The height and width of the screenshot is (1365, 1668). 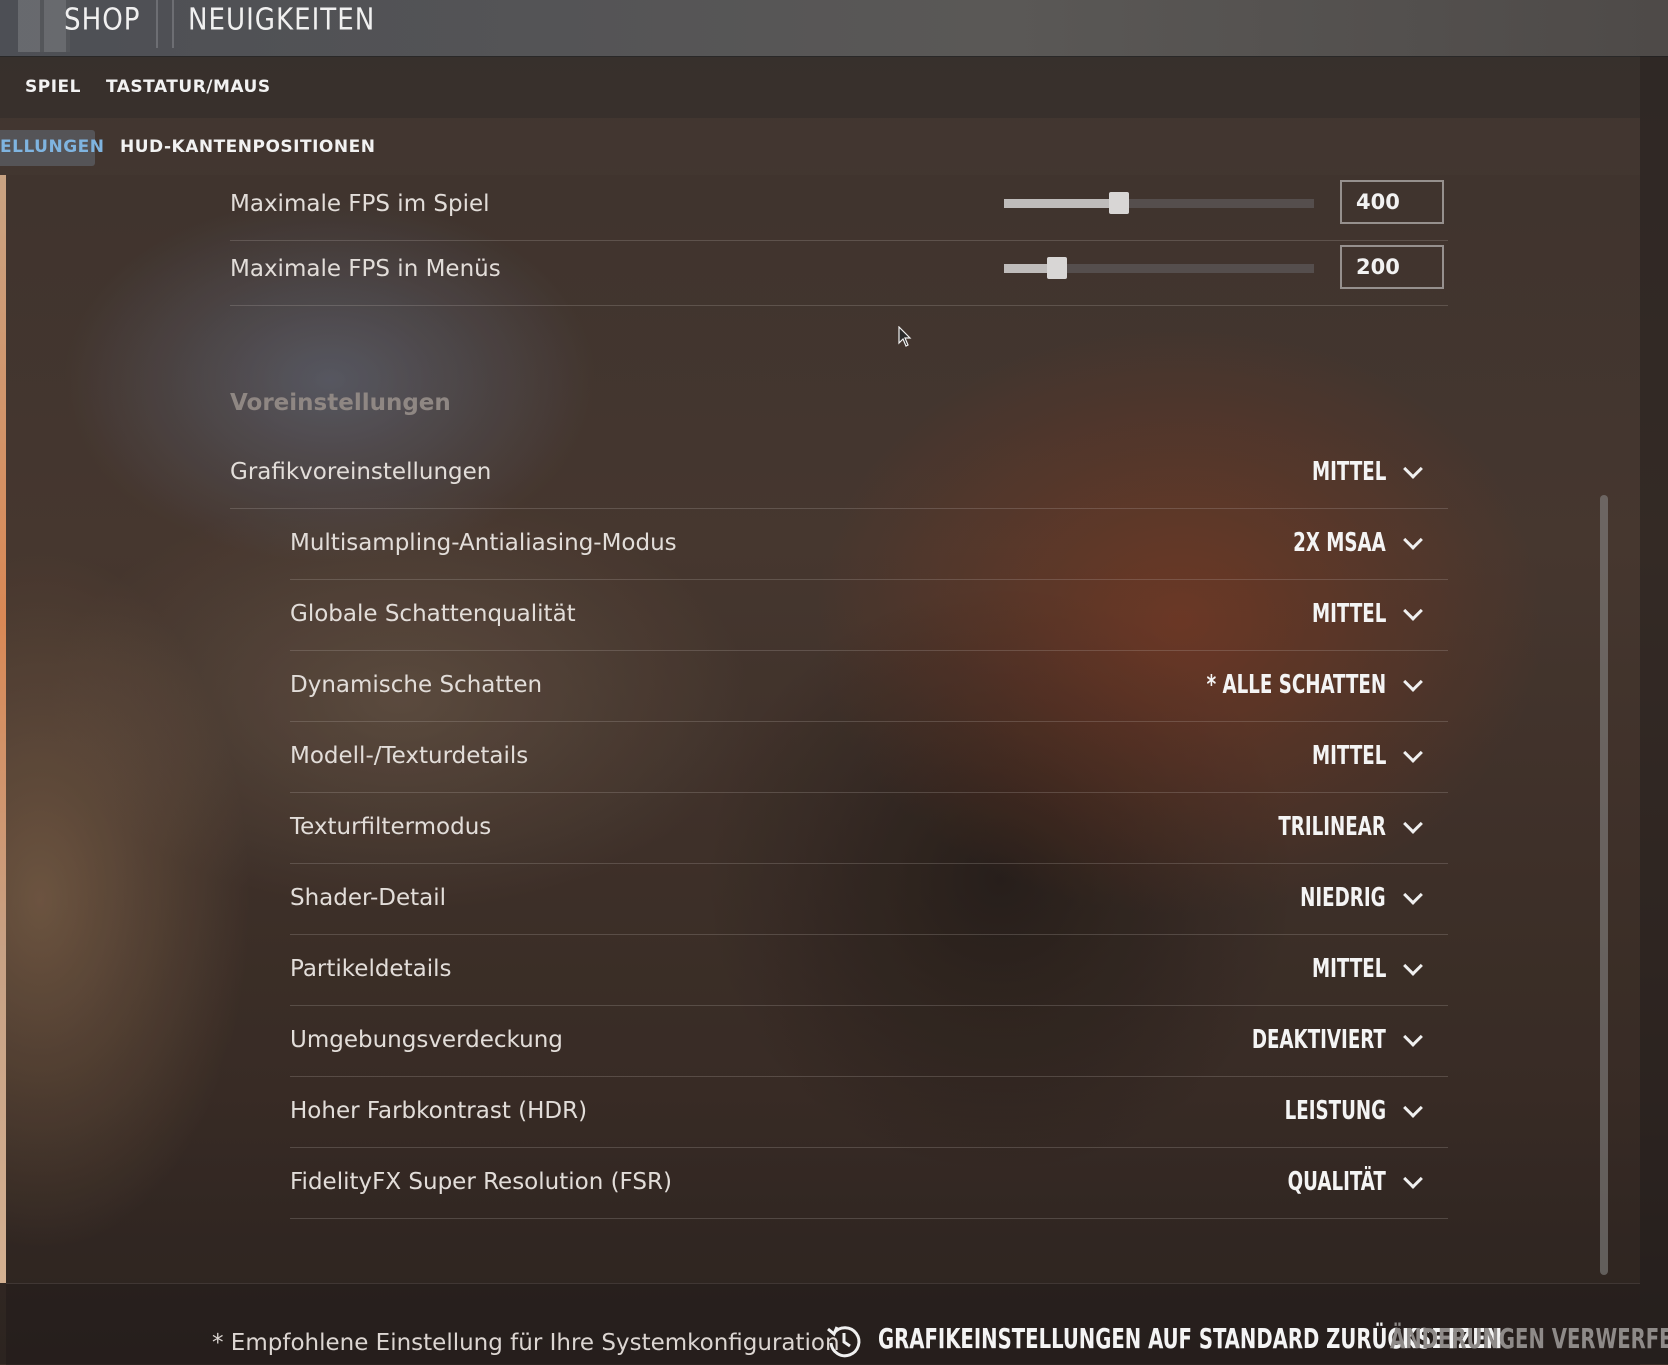 I want to click on right-edge-panel, so click(x=1654, y=710).